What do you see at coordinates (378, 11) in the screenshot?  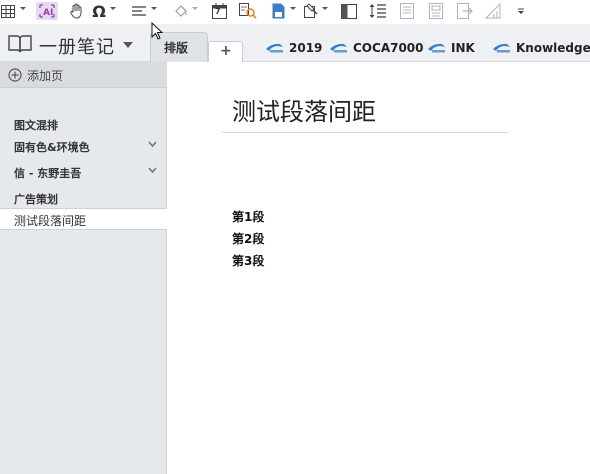 I see `line-spacing-icon` at bounding box center [378, 11].